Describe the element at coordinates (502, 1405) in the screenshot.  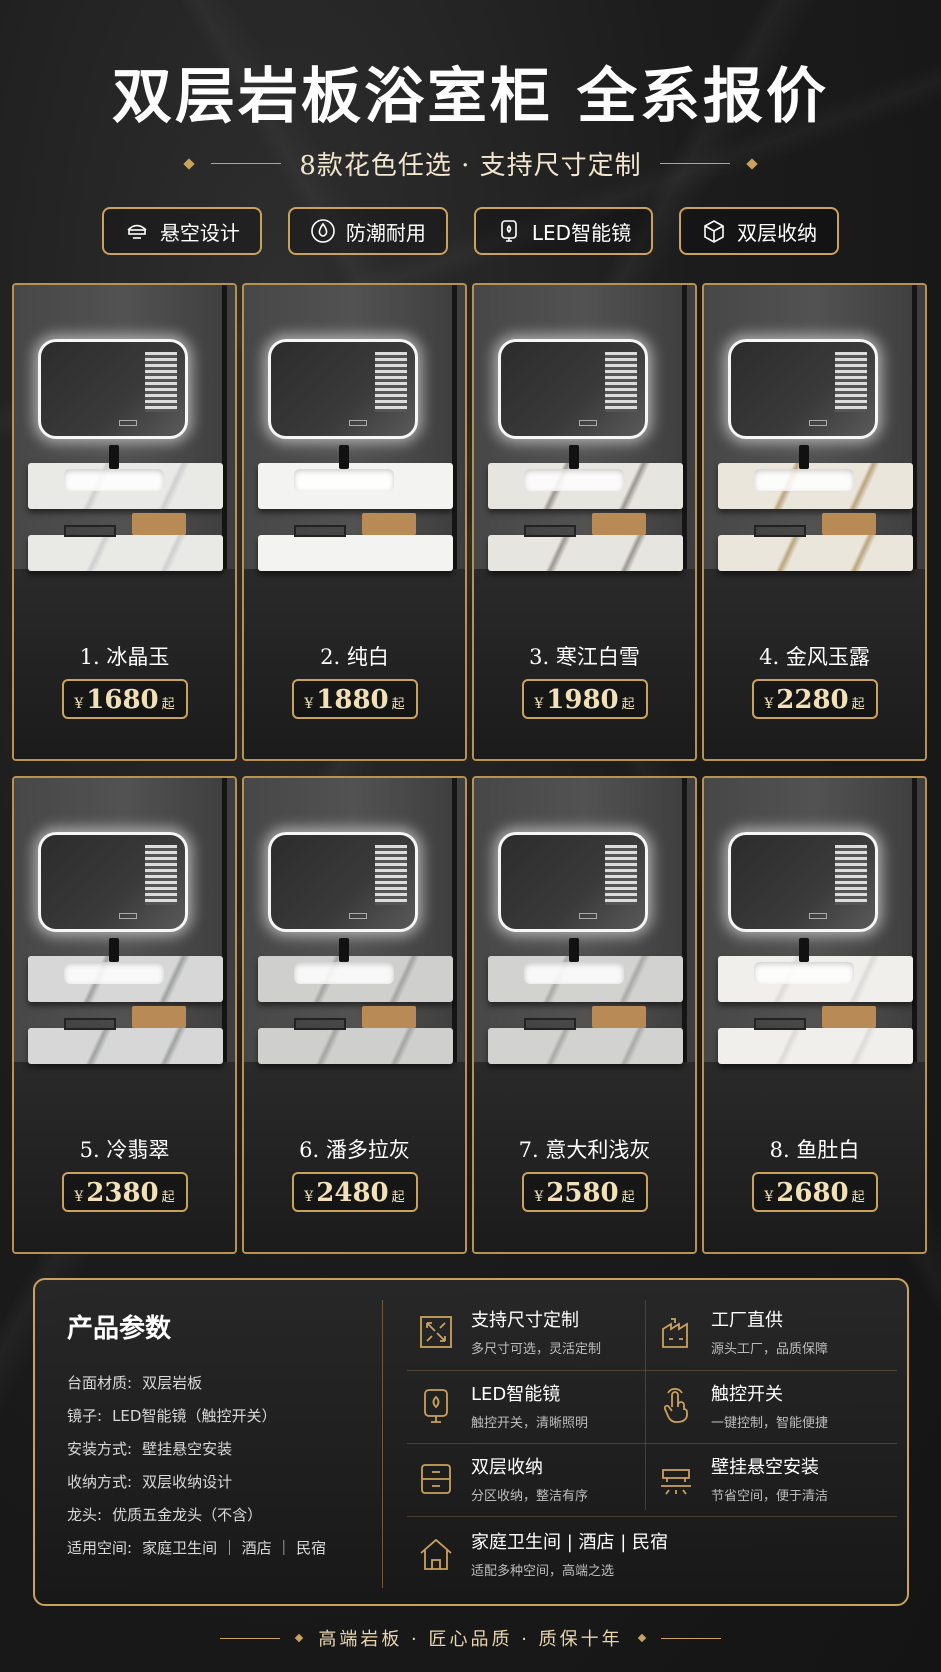
I see `param-item-led-mirror: LED智能镜 触控开关，清晰照明` at that location.